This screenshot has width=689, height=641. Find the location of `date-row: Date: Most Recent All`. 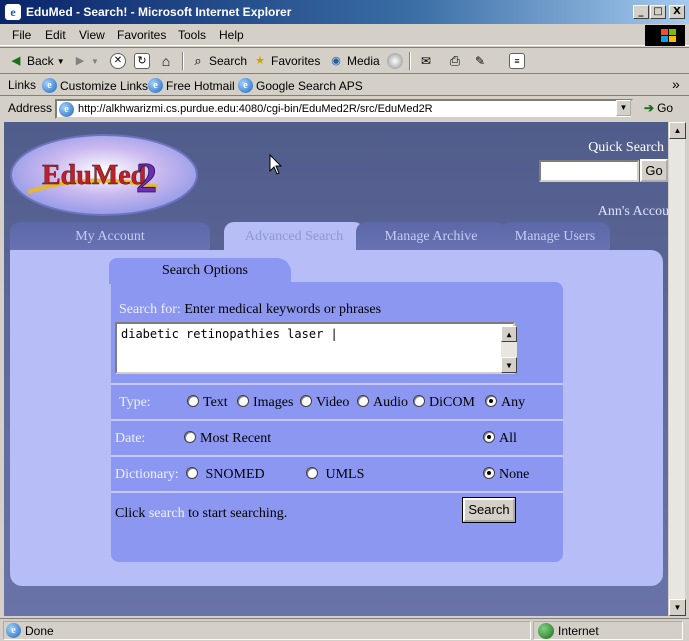

date-row: Date: Most Recent All is located at coordinates (337, 441).